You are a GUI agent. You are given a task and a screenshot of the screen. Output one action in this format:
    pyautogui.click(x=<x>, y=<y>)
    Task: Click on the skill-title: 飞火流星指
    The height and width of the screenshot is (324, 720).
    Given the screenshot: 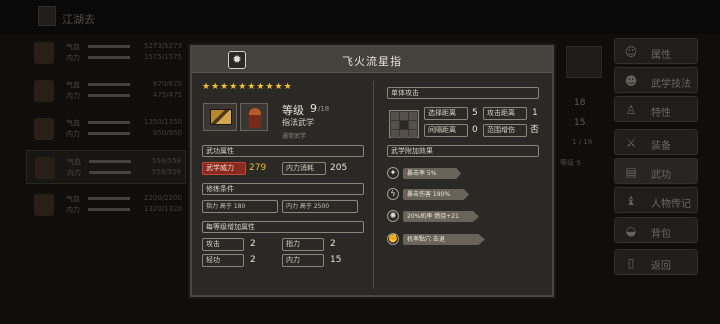 What is the action you would take?
    pyautogui.click(x=372, y=61)
    